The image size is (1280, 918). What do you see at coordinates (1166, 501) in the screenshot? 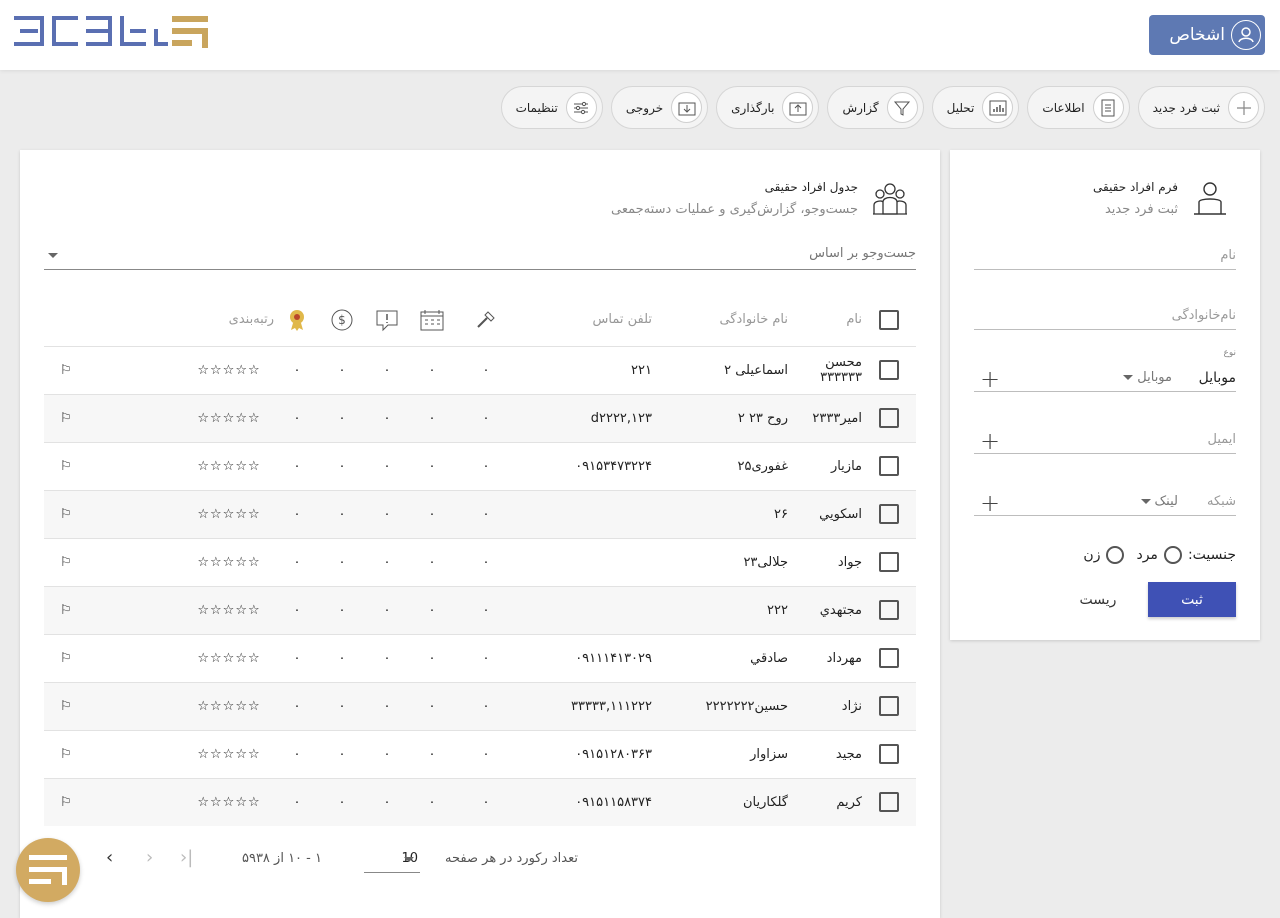
I see `network-type-value: لینک` at bounding box center [1166, 501].